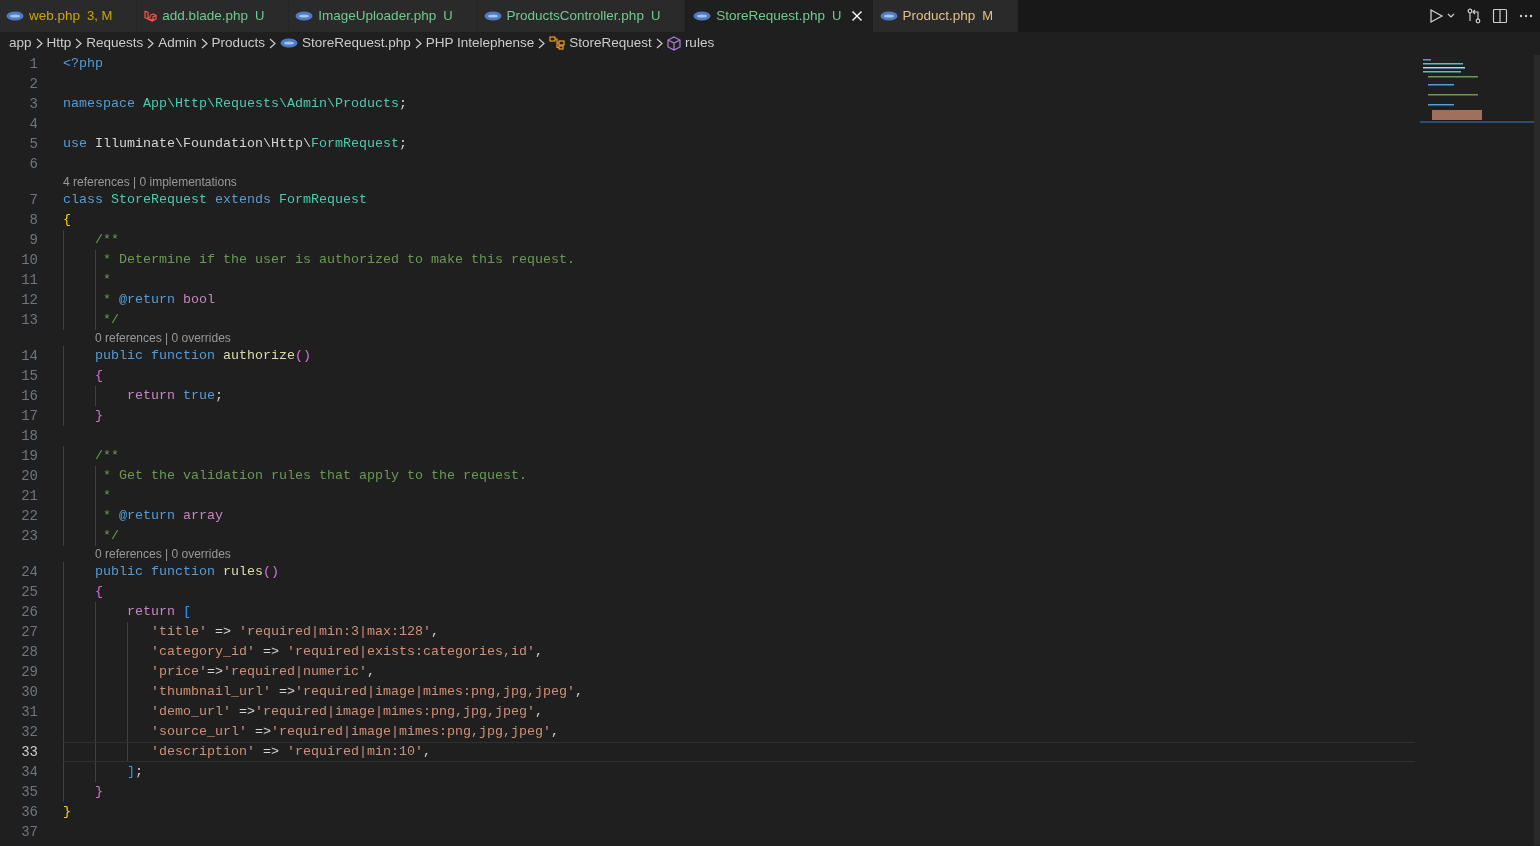 Image resolution: width=1540 pixels, height=846 pixels. Describe the element at coordinates (1537, 450) in the screenshot. I see `scrollbar-thumb` at that location.